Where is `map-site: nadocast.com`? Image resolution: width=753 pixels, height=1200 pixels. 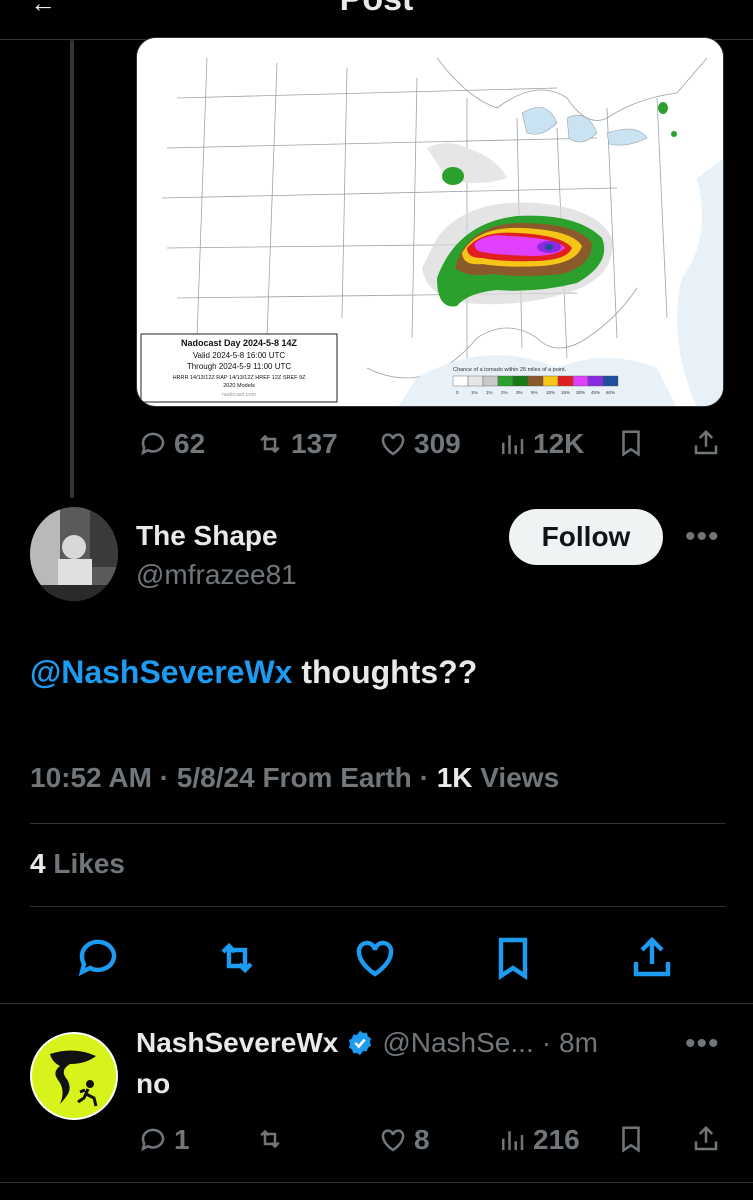
map-site: nadocast.com is located at coordinates (239, 395).